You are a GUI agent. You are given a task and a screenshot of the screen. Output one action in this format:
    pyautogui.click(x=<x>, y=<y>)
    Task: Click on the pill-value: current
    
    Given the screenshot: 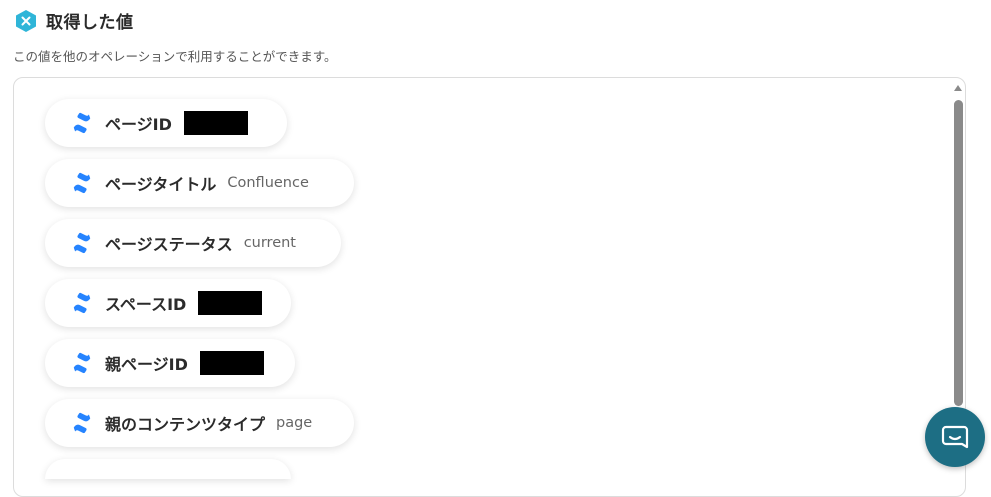 What is the action you would take?
    pyautogui.click(x=269, y=243)
    